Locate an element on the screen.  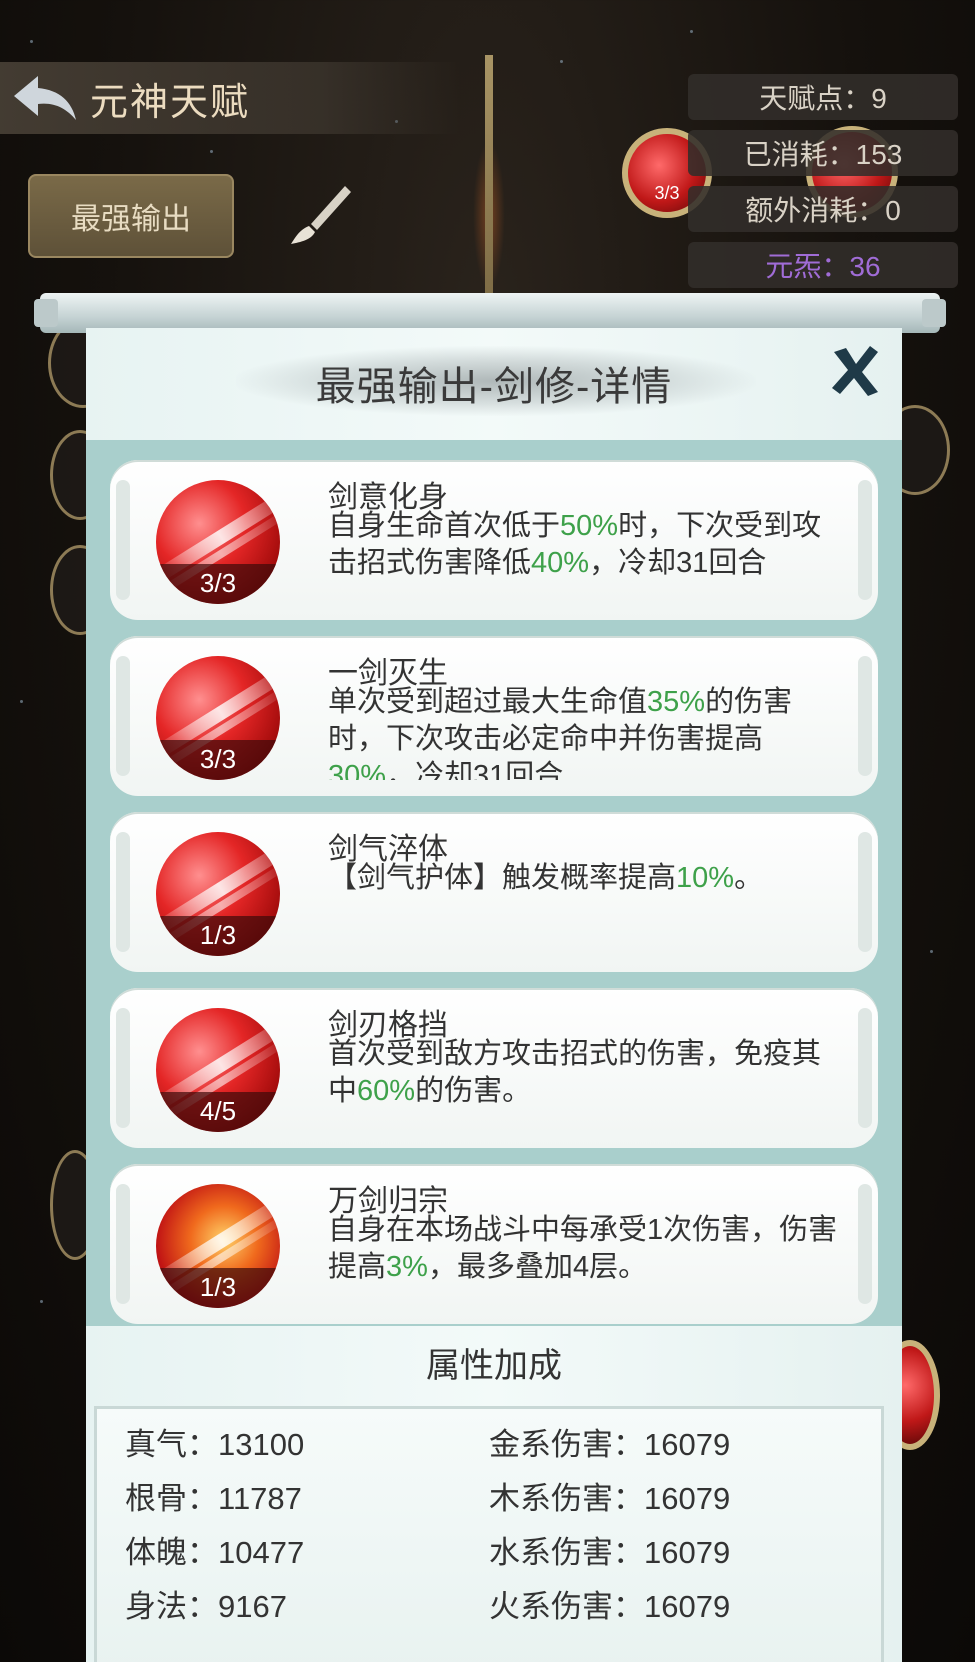
talent-desc: 自身生命首次低于50%时，下次受到攻击招式伤害降低40%，冷却31回合 is located at coordinates (583, 556).